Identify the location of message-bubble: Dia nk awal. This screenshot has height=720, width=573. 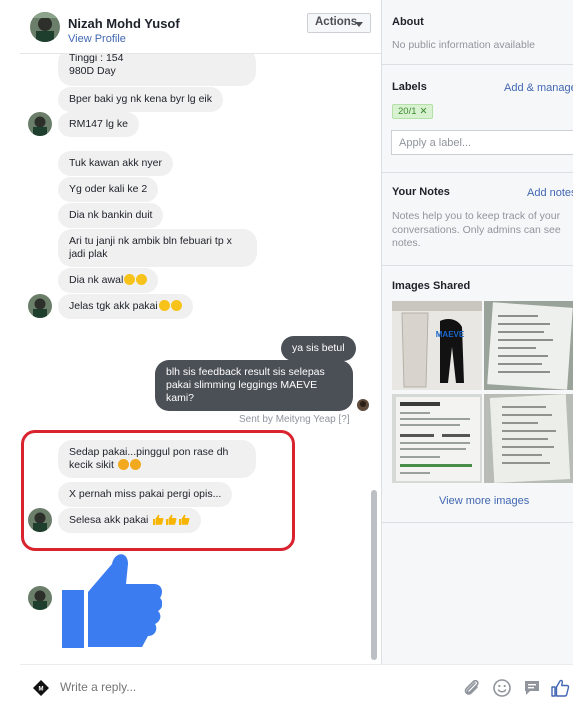
(108, 280).